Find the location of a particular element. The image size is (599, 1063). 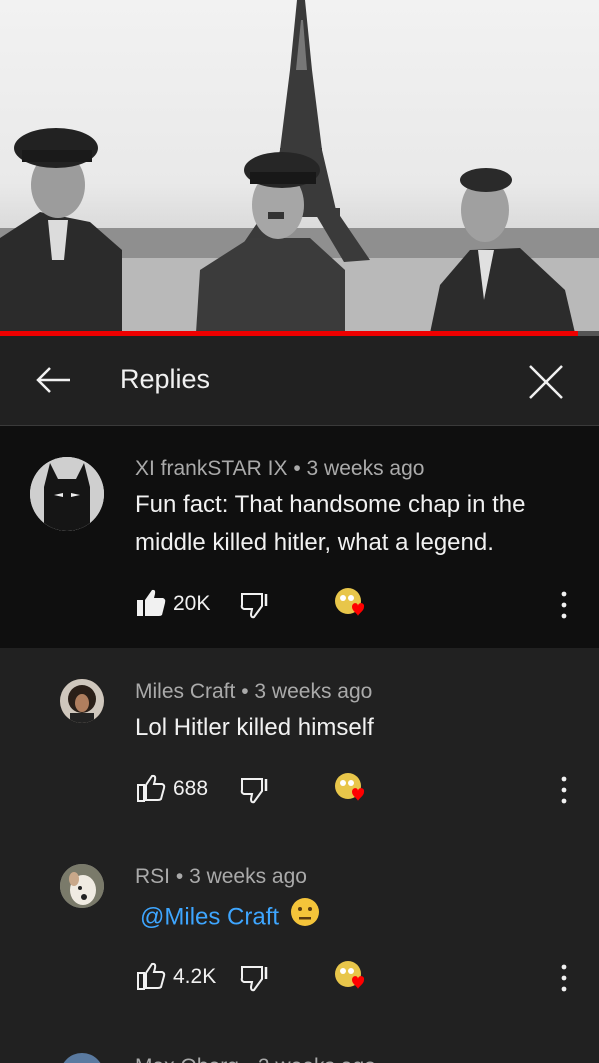

like-count: 20K is located at coordinates (192, 603).